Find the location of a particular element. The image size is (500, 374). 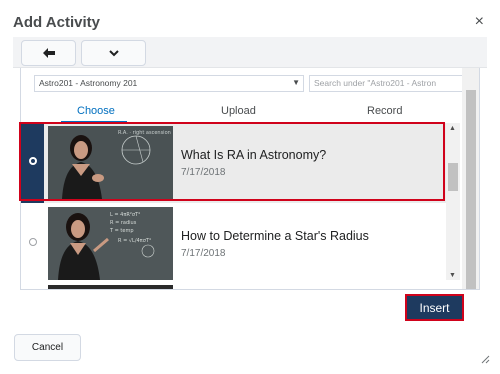

course-select: Astro201 - Astronomy 201 ▼ is located at coordinates (169, 83).